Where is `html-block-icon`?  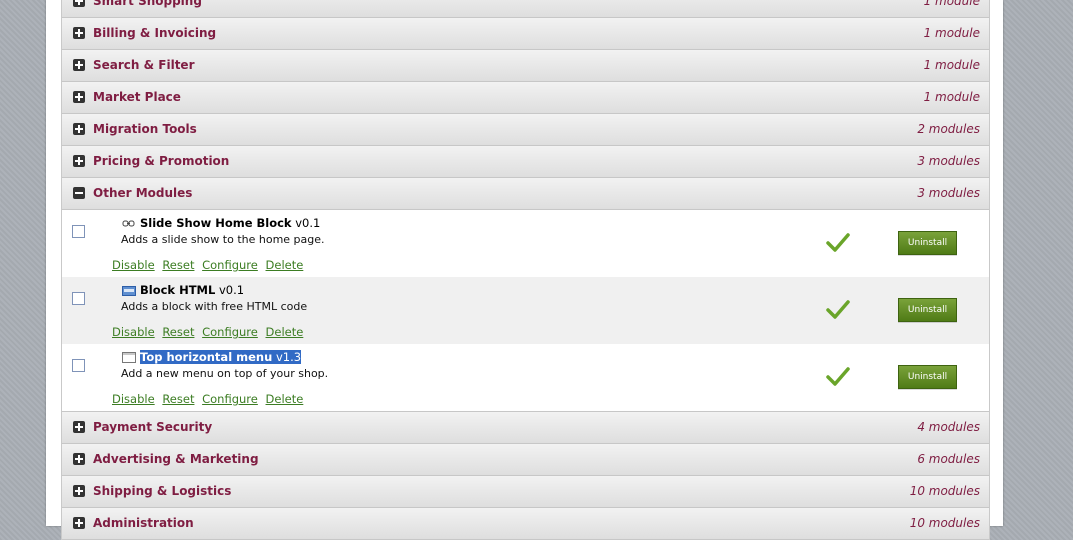
html-block-icon is located at coordinates (129, 291).